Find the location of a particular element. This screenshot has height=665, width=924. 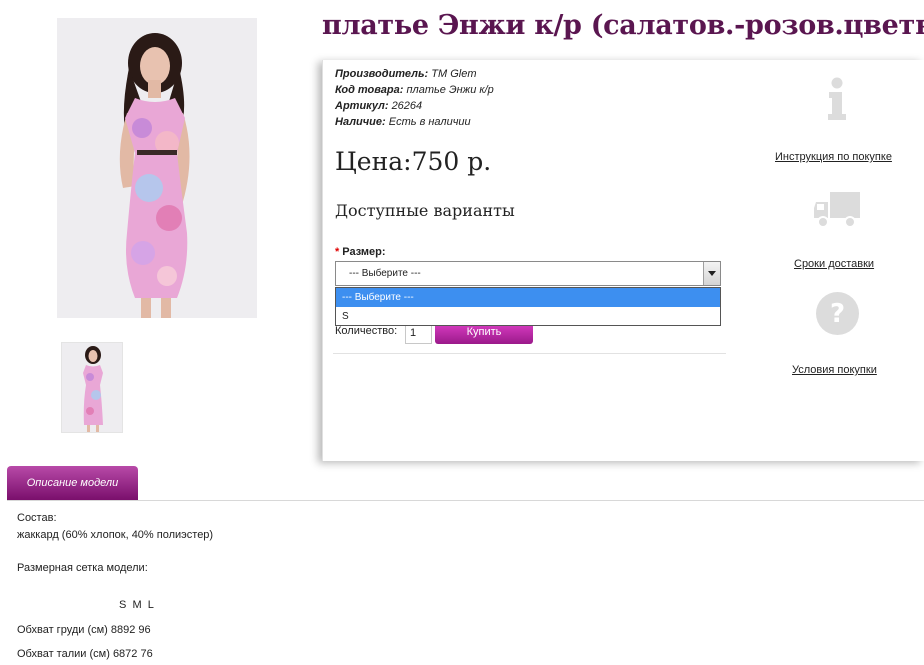

info-icon is located at coordinates (838, 99).